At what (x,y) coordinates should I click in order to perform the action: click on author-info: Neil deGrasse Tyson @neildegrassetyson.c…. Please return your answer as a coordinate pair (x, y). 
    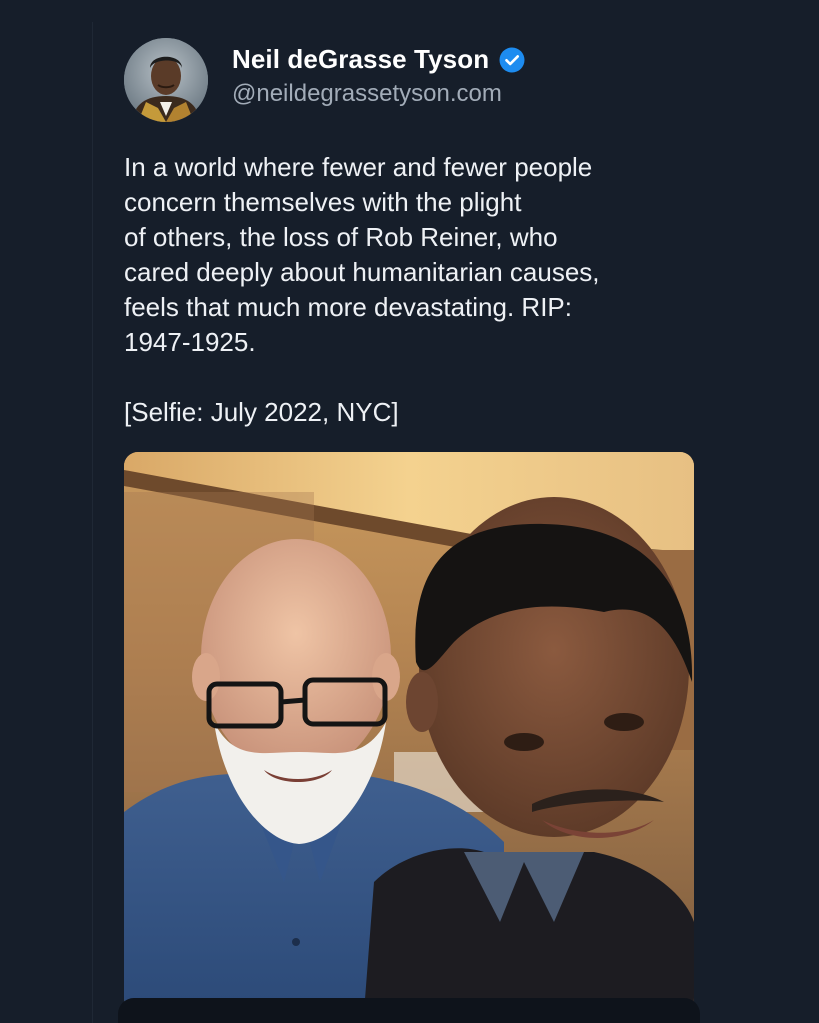
    Looking at the image, I should click on (378, 76).